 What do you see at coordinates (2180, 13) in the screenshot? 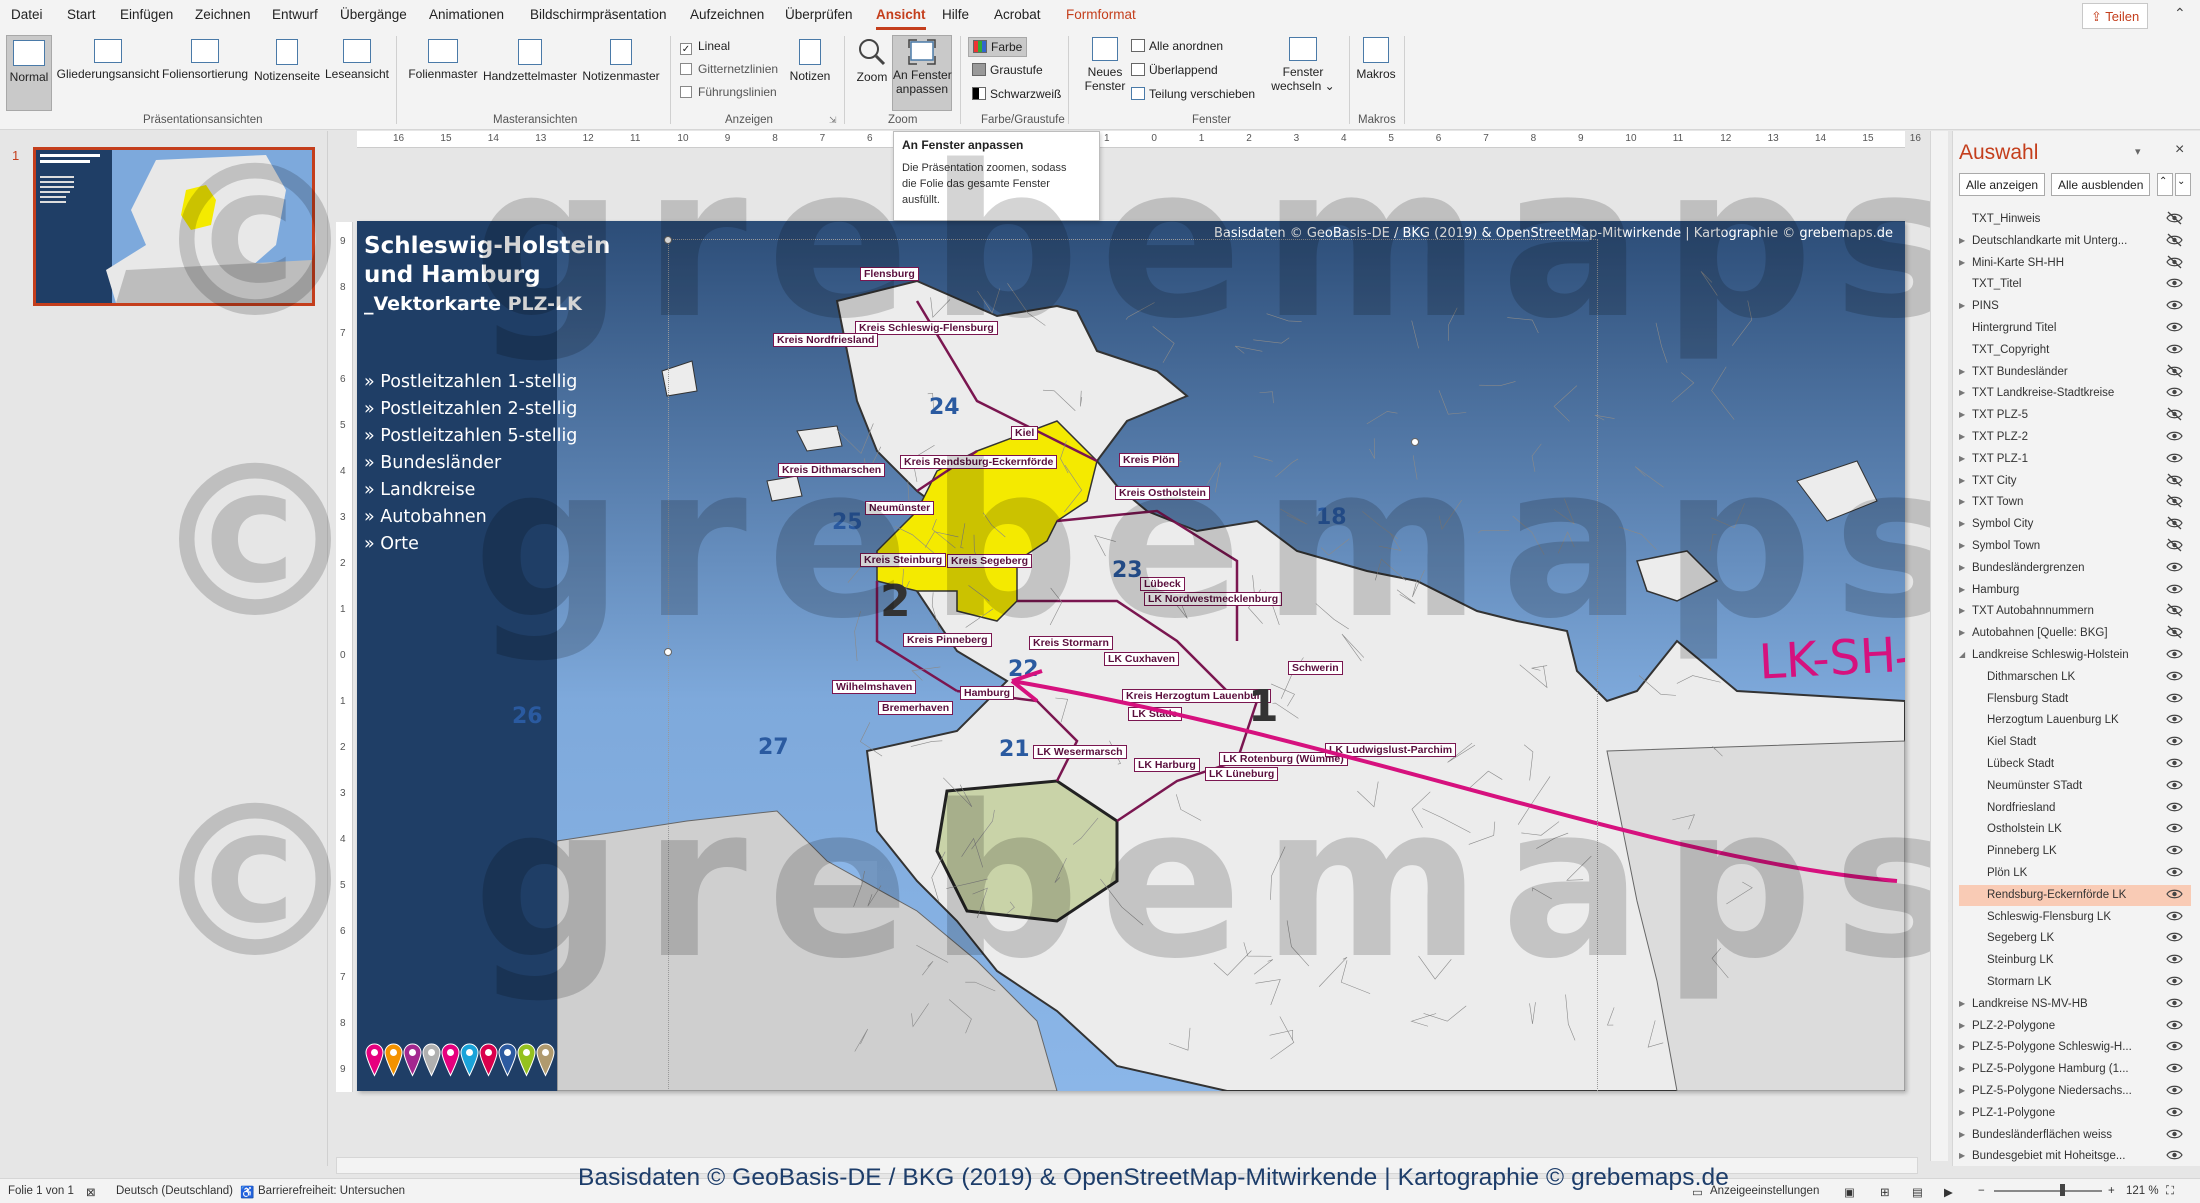
I see `collapse-ribbon-icon: ⌃` at bounding box center [2180, 13].